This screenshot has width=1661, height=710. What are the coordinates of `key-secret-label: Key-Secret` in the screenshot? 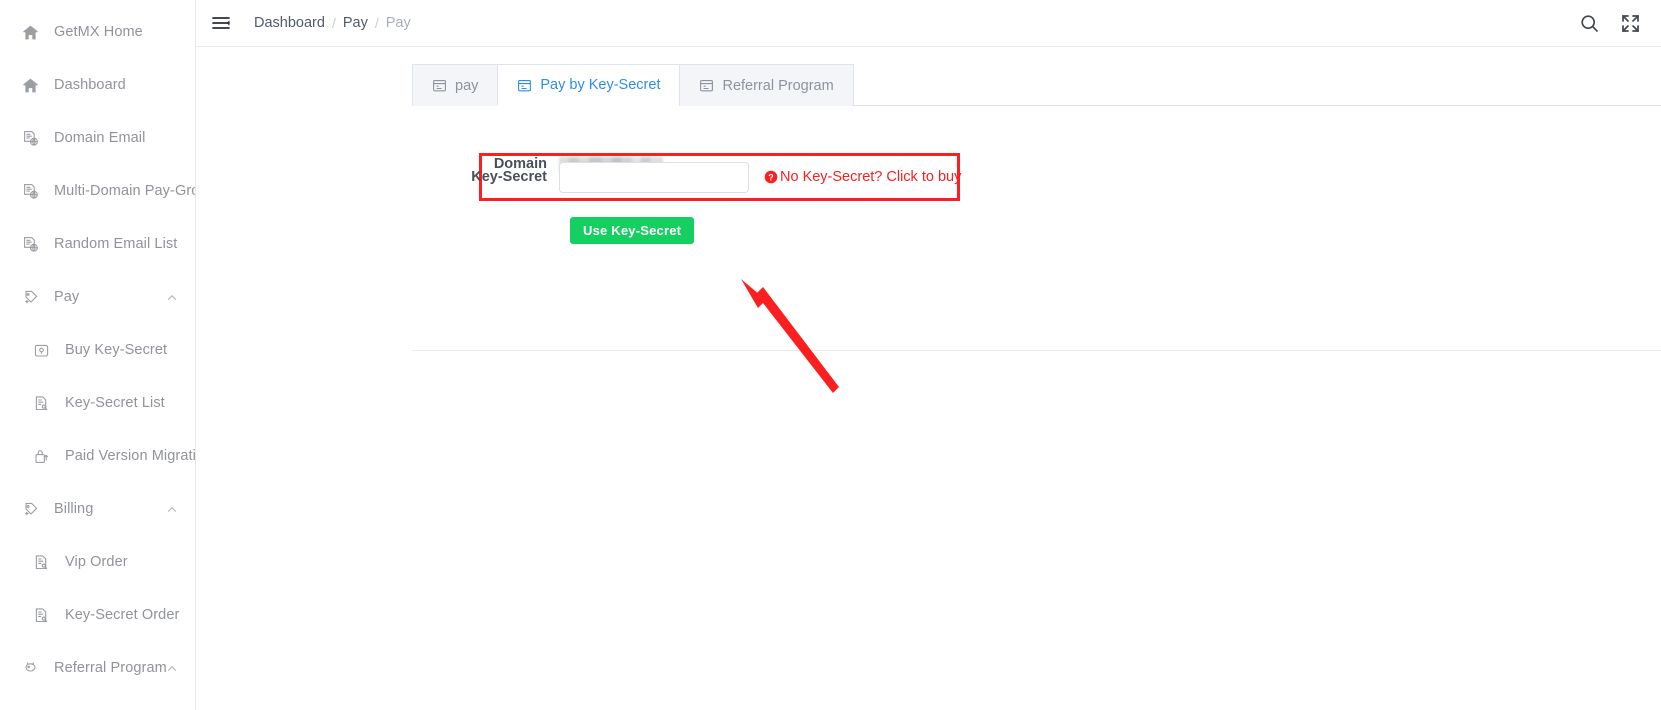 It's located at (509, 176).